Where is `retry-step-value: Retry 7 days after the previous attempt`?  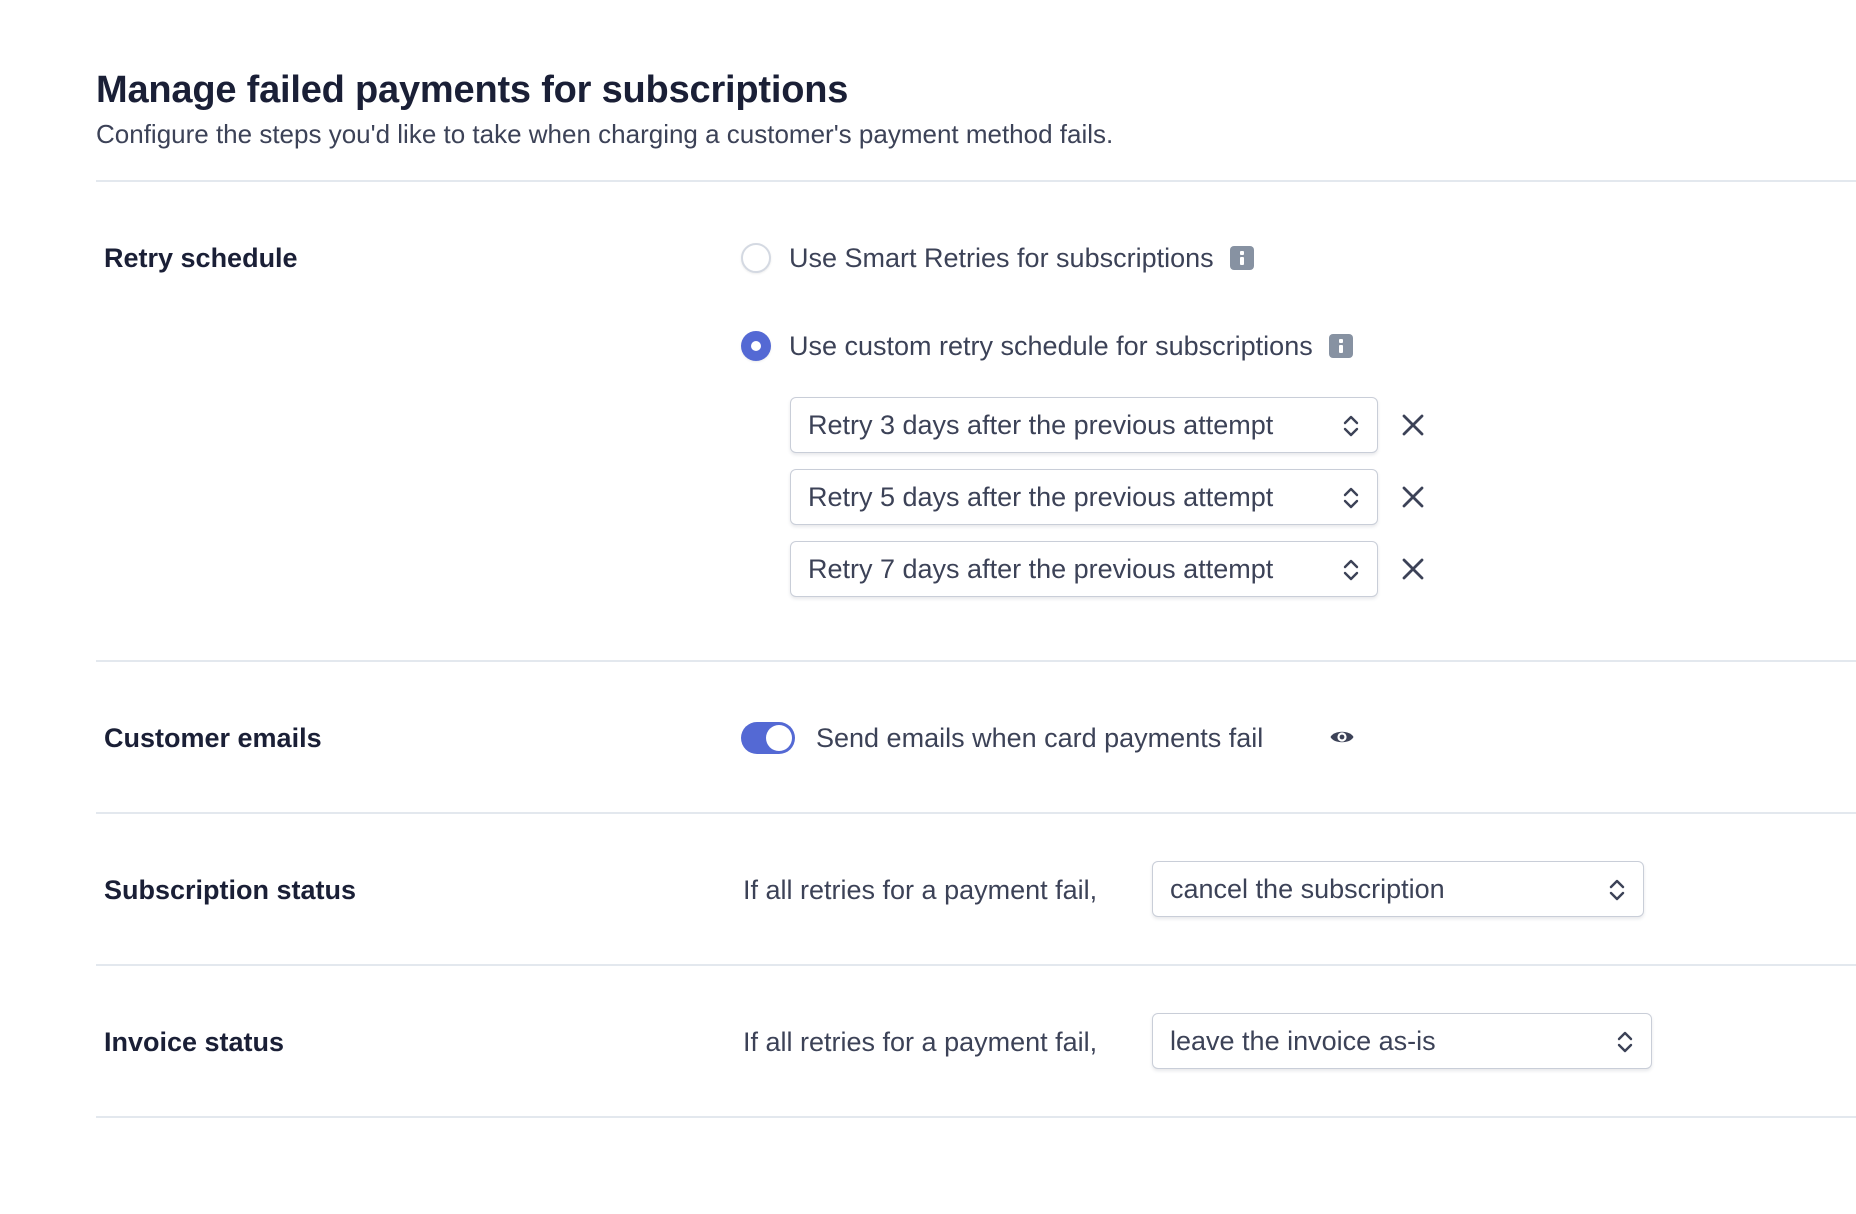
retry-step-value: Retry 7 days after the previous attempt is located at coordinates (1041, 569).